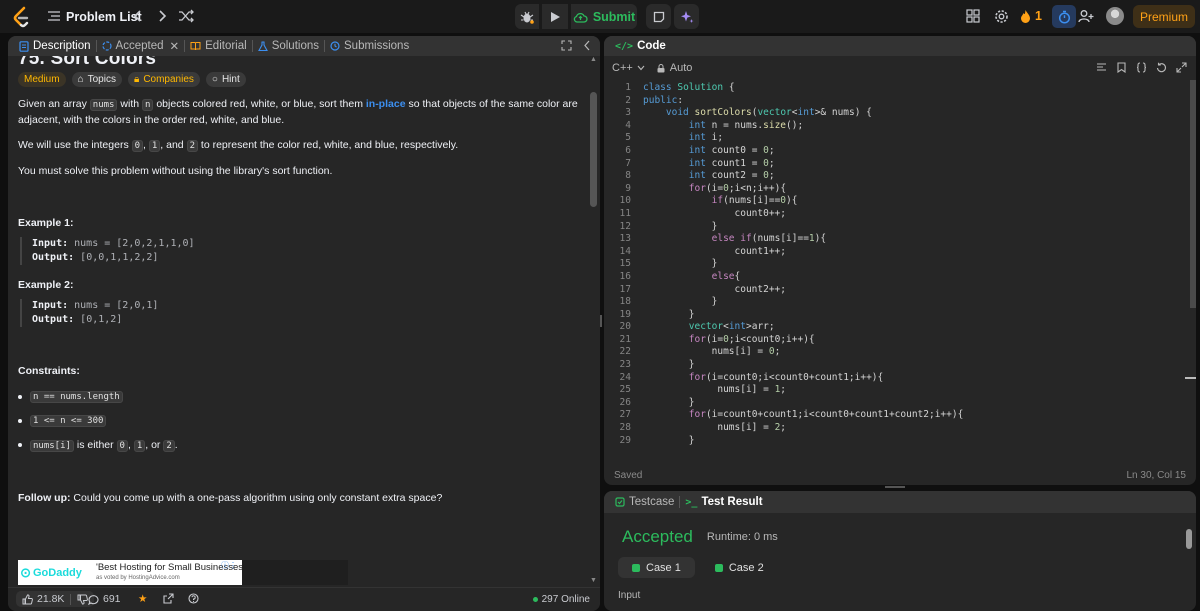 Image resolution: width=1200 pixels, height=611 pixels. Describe the element at coordinates (163, 79) in the screenshot. I see `companies-chip: 🔒︎ Companies` at that location.